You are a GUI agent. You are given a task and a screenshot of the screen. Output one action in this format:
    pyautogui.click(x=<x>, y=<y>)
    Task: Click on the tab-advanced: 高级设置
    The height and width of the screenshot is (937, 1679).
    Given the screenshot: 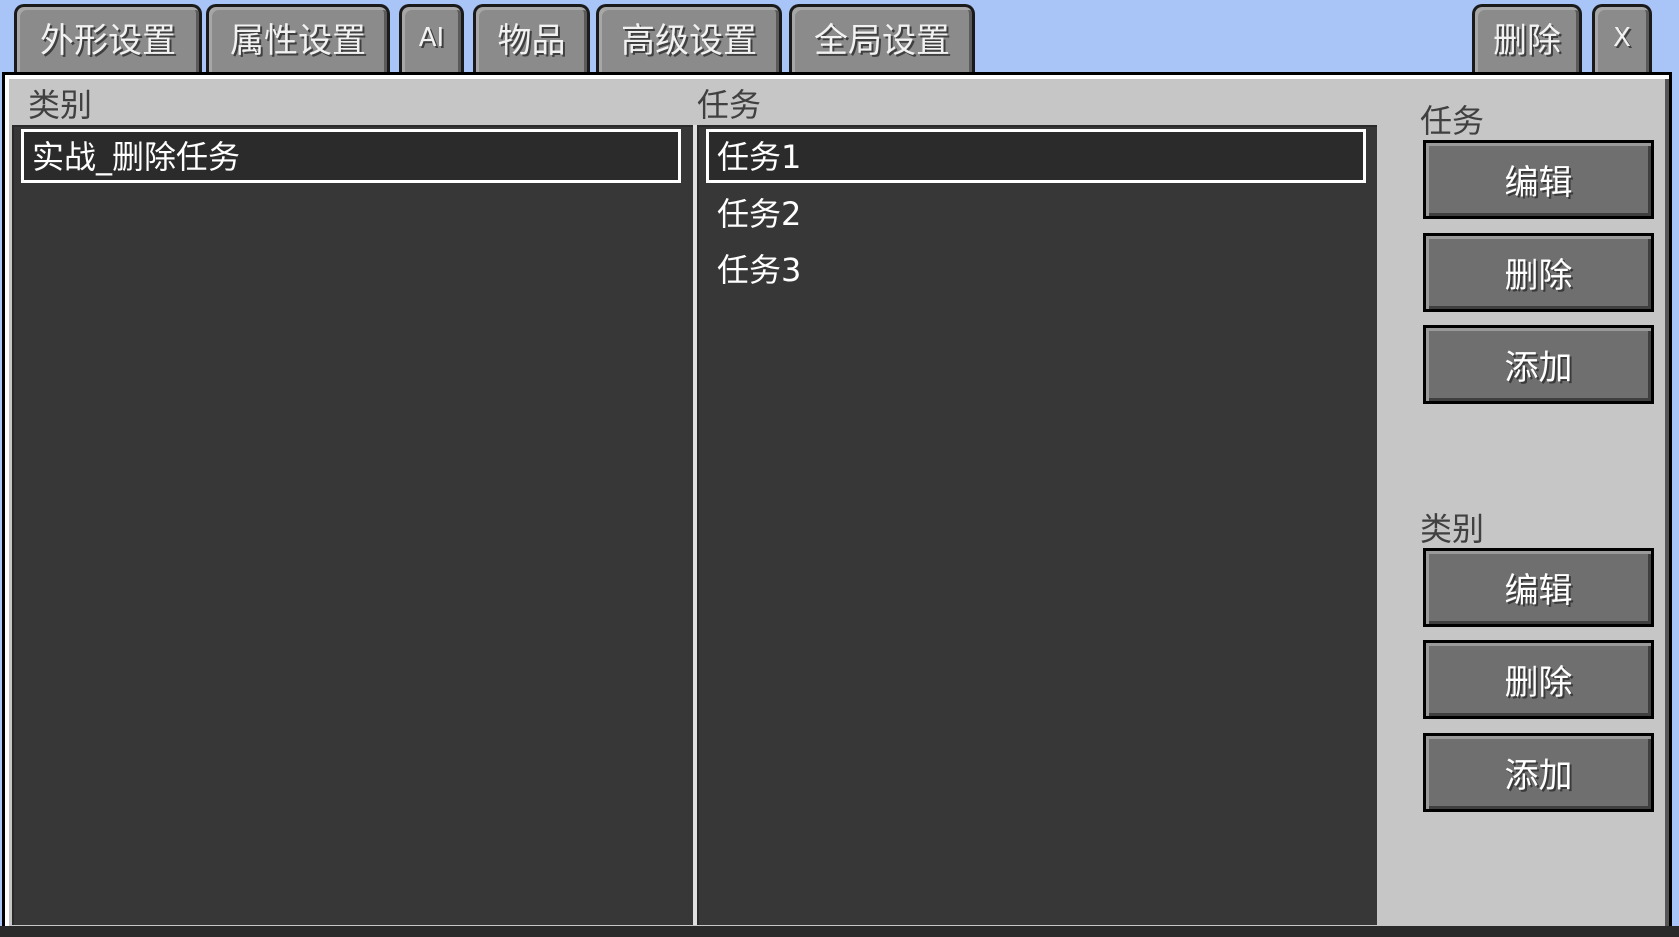 What is the action you would take?
    pyautogui.click(x=689, y=39)
    